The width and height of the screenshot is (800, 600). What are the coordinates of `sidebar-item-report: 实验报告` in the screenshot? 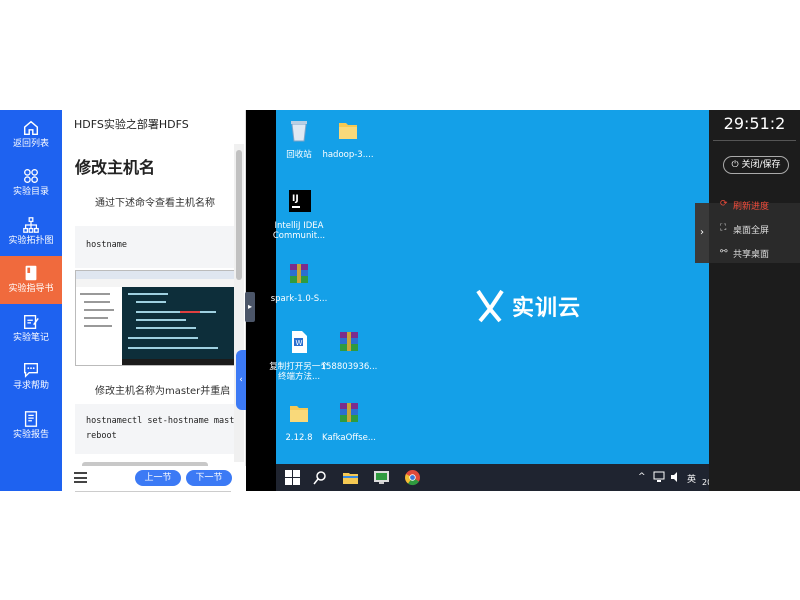 It's located at (31, 425).